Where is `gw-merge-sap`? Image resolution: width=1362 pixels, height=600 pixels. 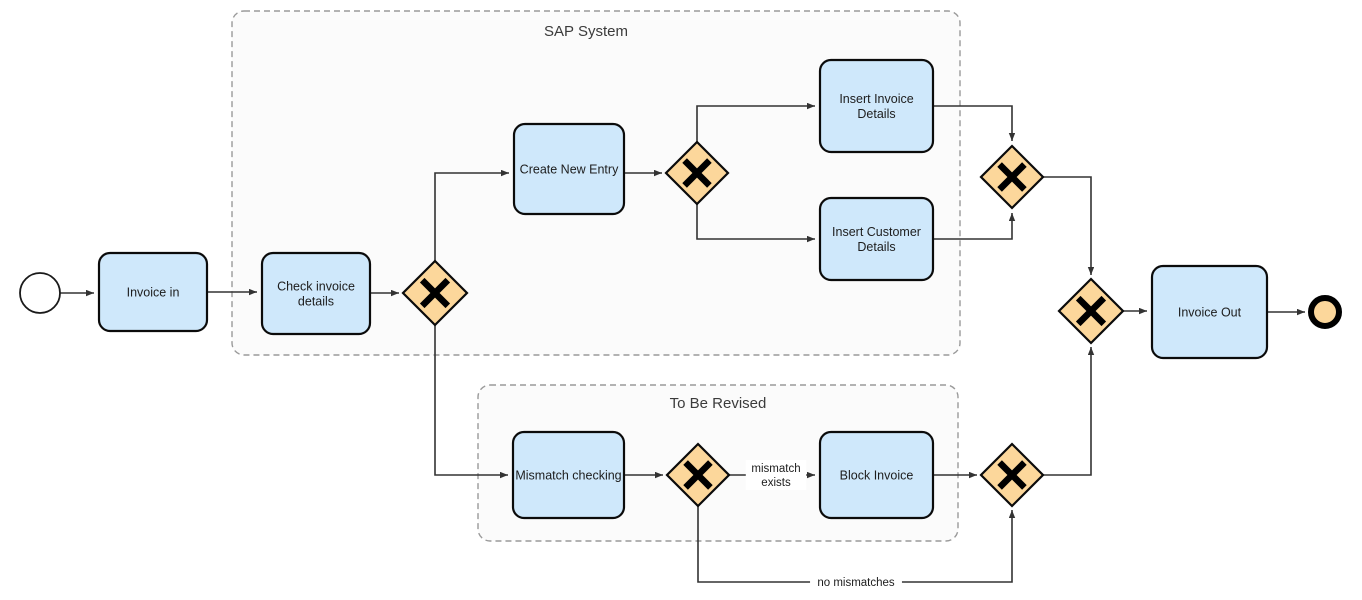
gw-merge-sap is located at coordinates (1012, 177).